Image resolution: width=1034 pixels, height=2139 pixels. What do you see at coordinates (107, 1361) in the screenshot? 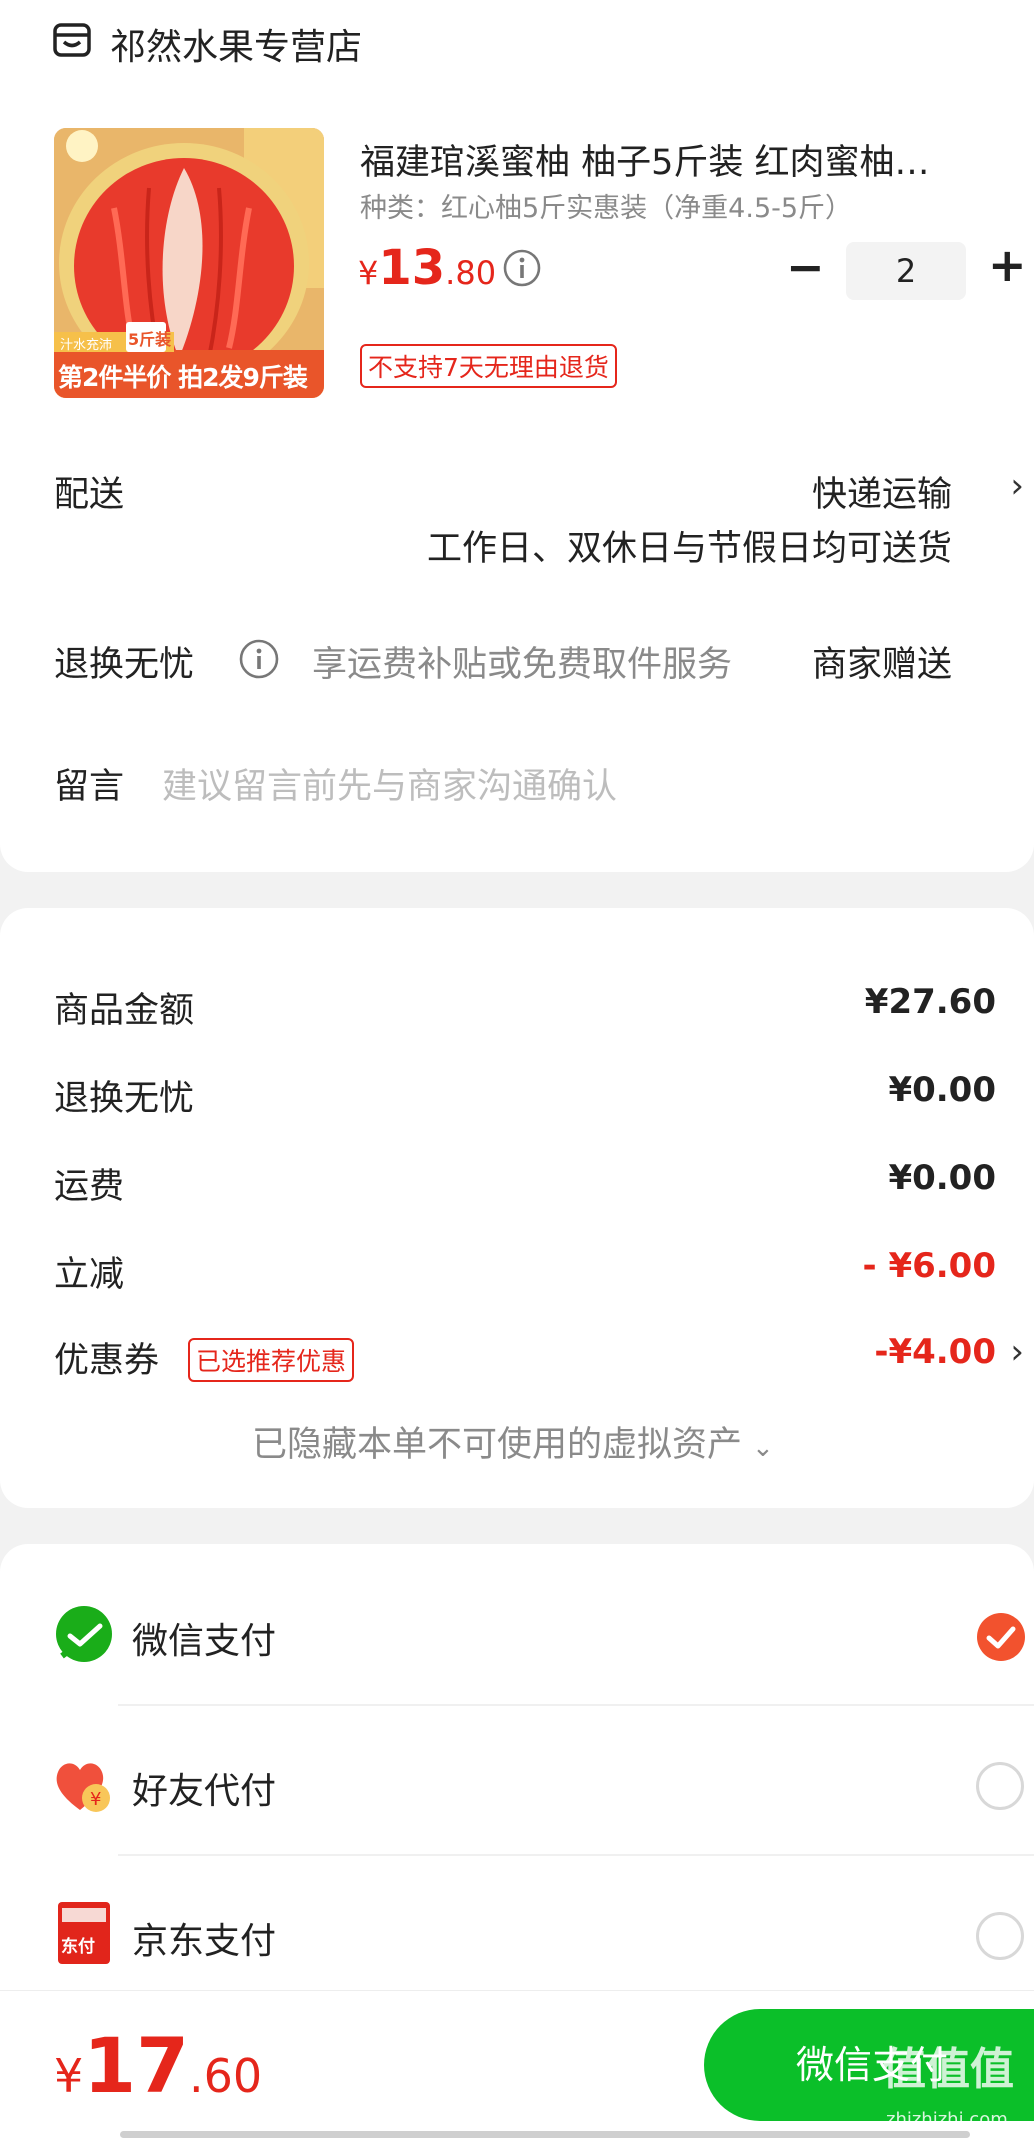
I see `coupon-label: 优惠券` at bounding box center [107, 1361].